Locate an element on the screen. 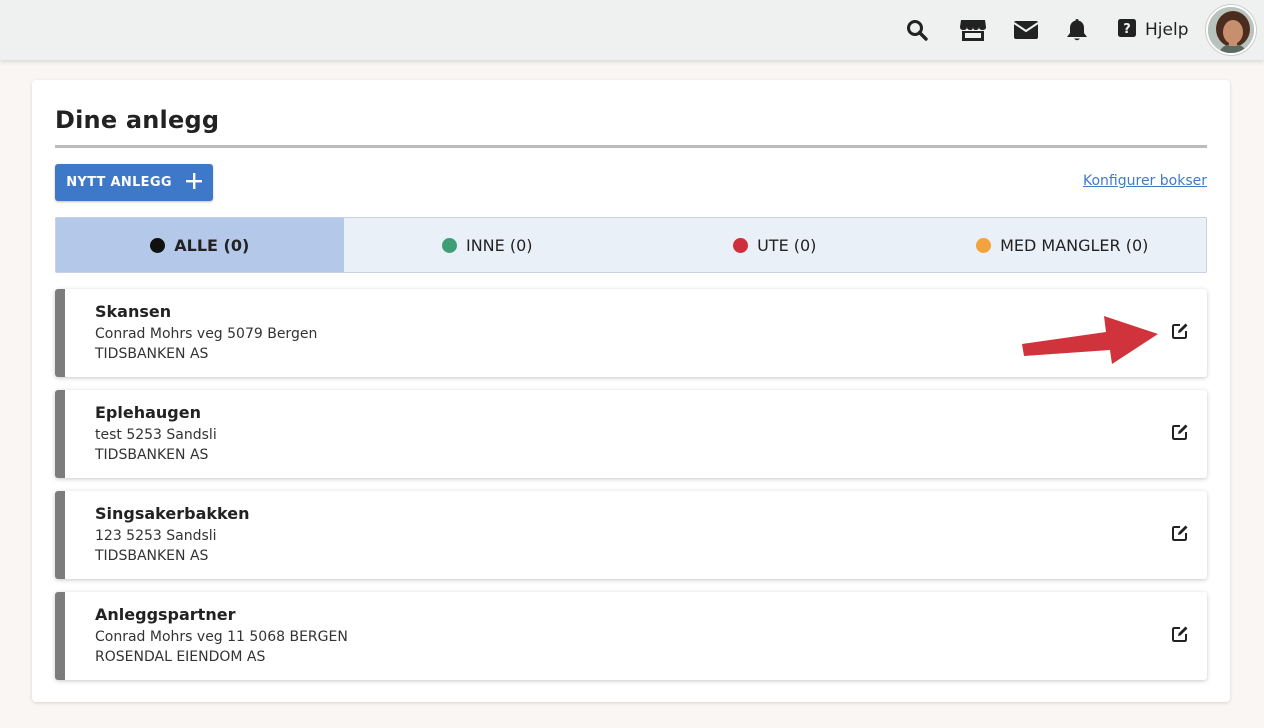 Image resolution: width=1264 pixels, height=728 pixels. filter-tab-with-defects: MED MANGLER (0) is located at coordinates (1063, 245).